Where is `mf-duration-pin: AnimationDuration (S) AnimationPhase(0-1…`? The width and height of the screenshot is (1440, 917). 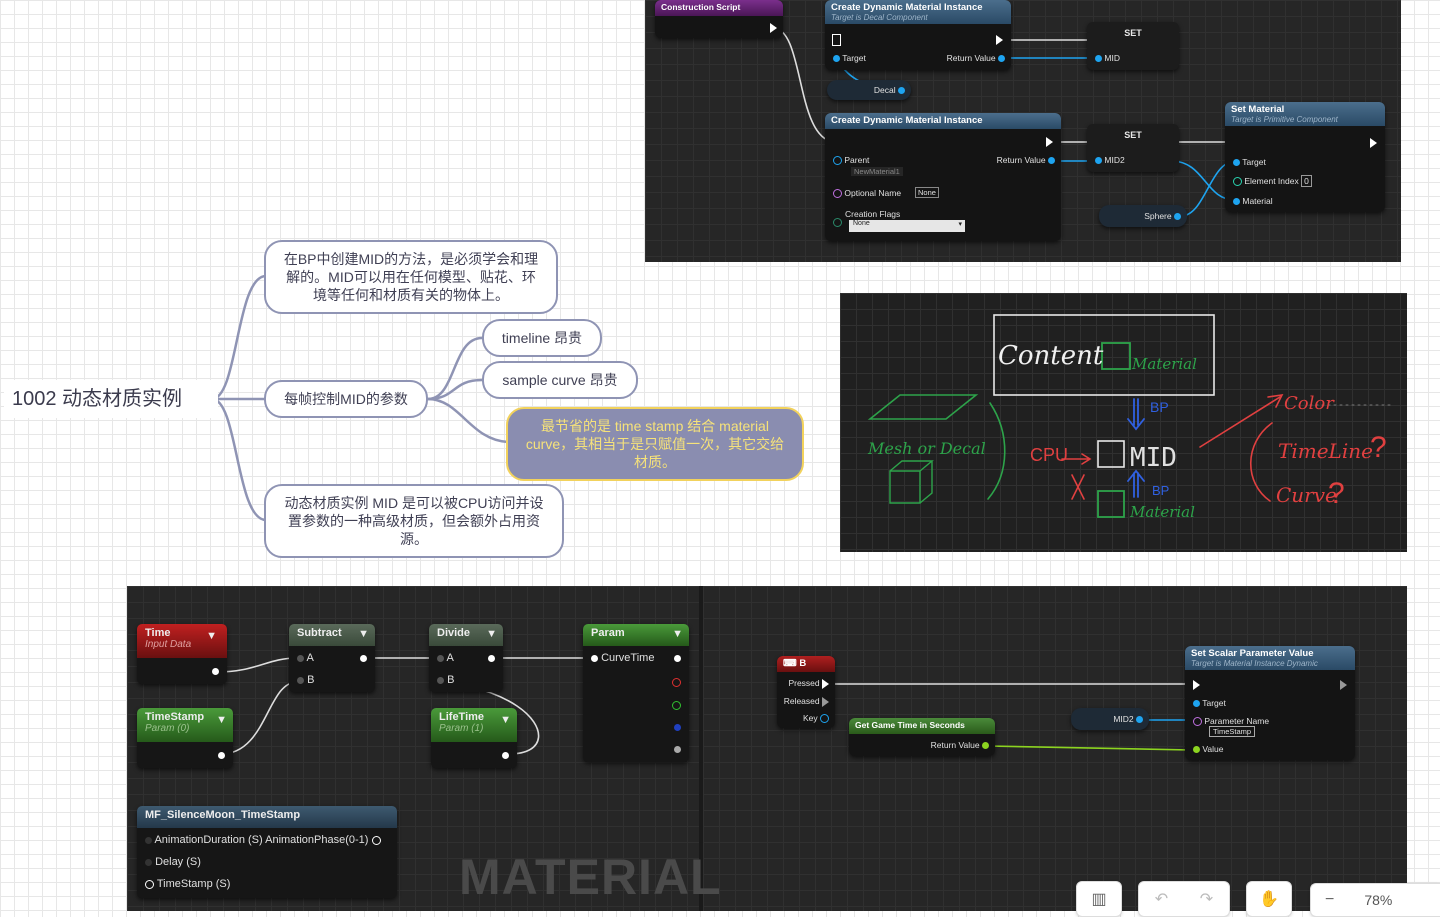 mf-duration-pin: AnimationDuration (S) AnimationPhase(0-1… is located at coordinates (263, 840).